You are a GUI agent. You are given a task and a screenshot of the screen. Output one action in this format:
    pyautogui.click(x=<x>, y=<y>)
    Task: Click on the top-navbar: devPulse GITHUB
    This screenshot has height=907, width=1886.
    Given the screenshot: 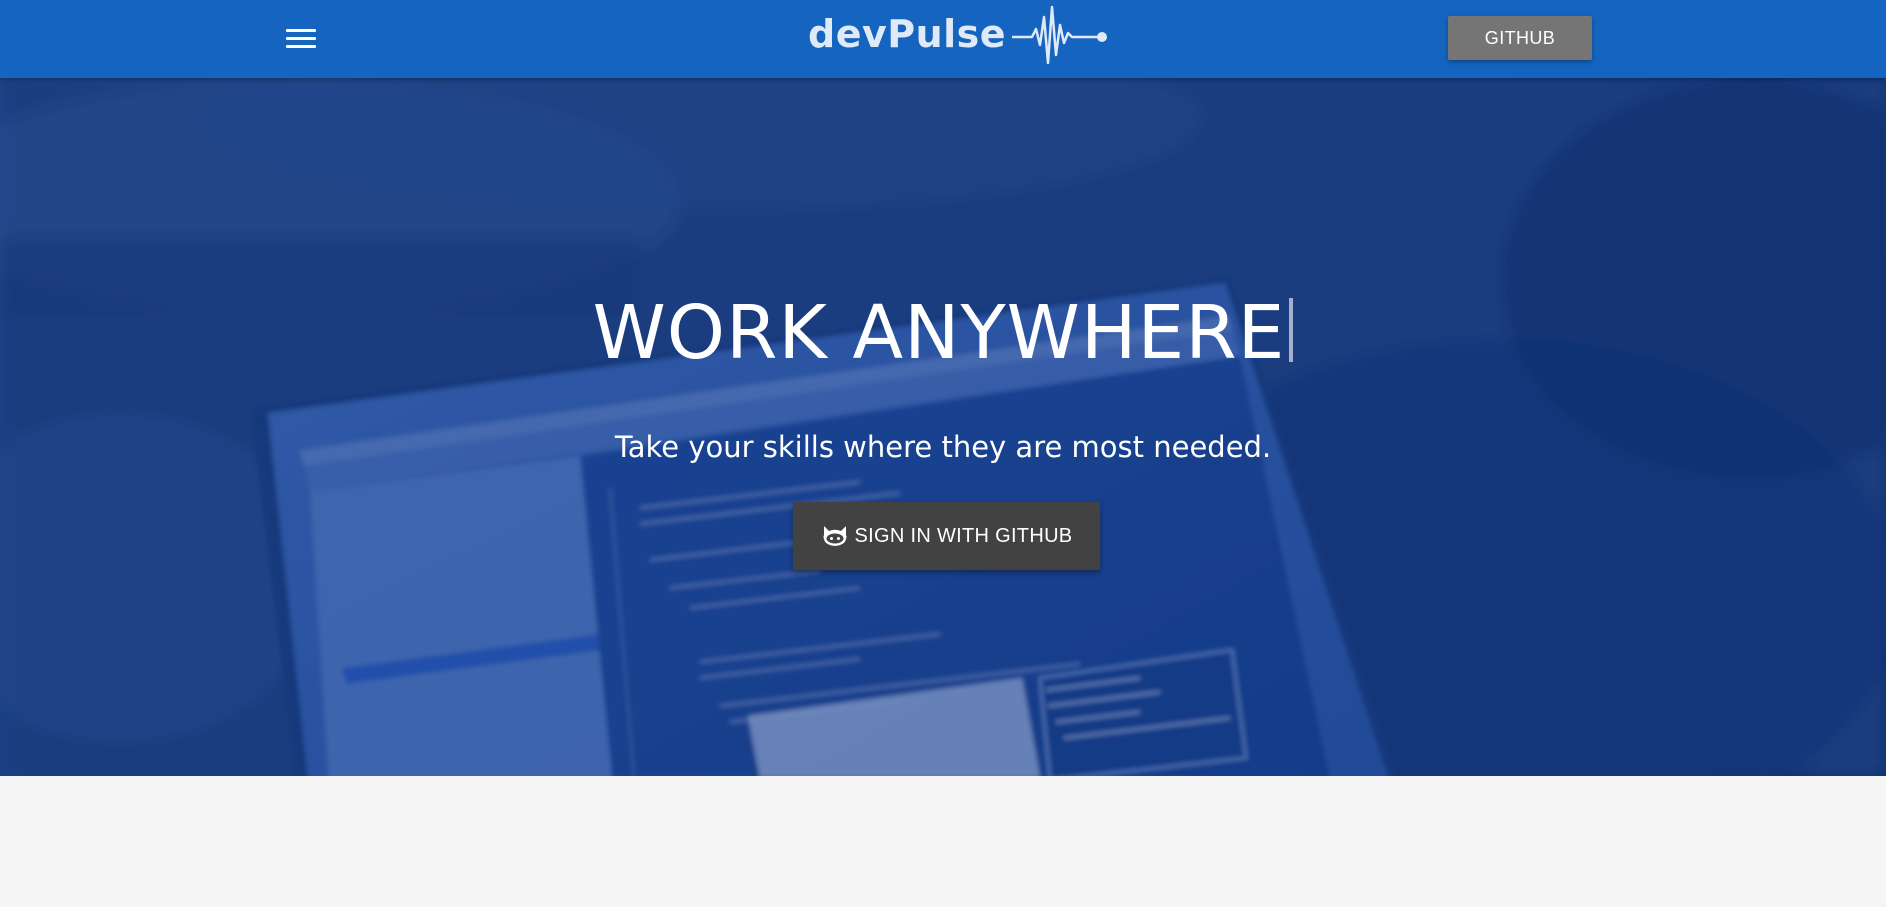 What is the action you would take?
    pyautogui.click(x=943, y=39)
    